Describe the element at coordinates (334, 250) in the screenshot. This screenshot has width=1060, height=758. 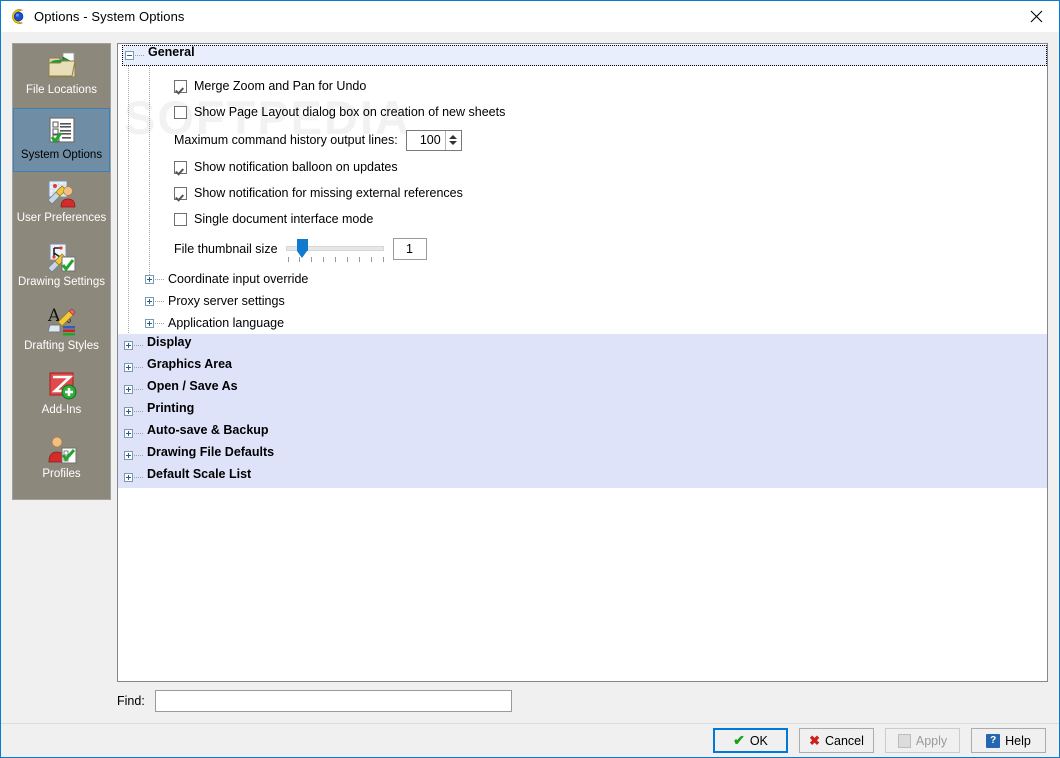
I see `slider-thumbnail-size` at that location.